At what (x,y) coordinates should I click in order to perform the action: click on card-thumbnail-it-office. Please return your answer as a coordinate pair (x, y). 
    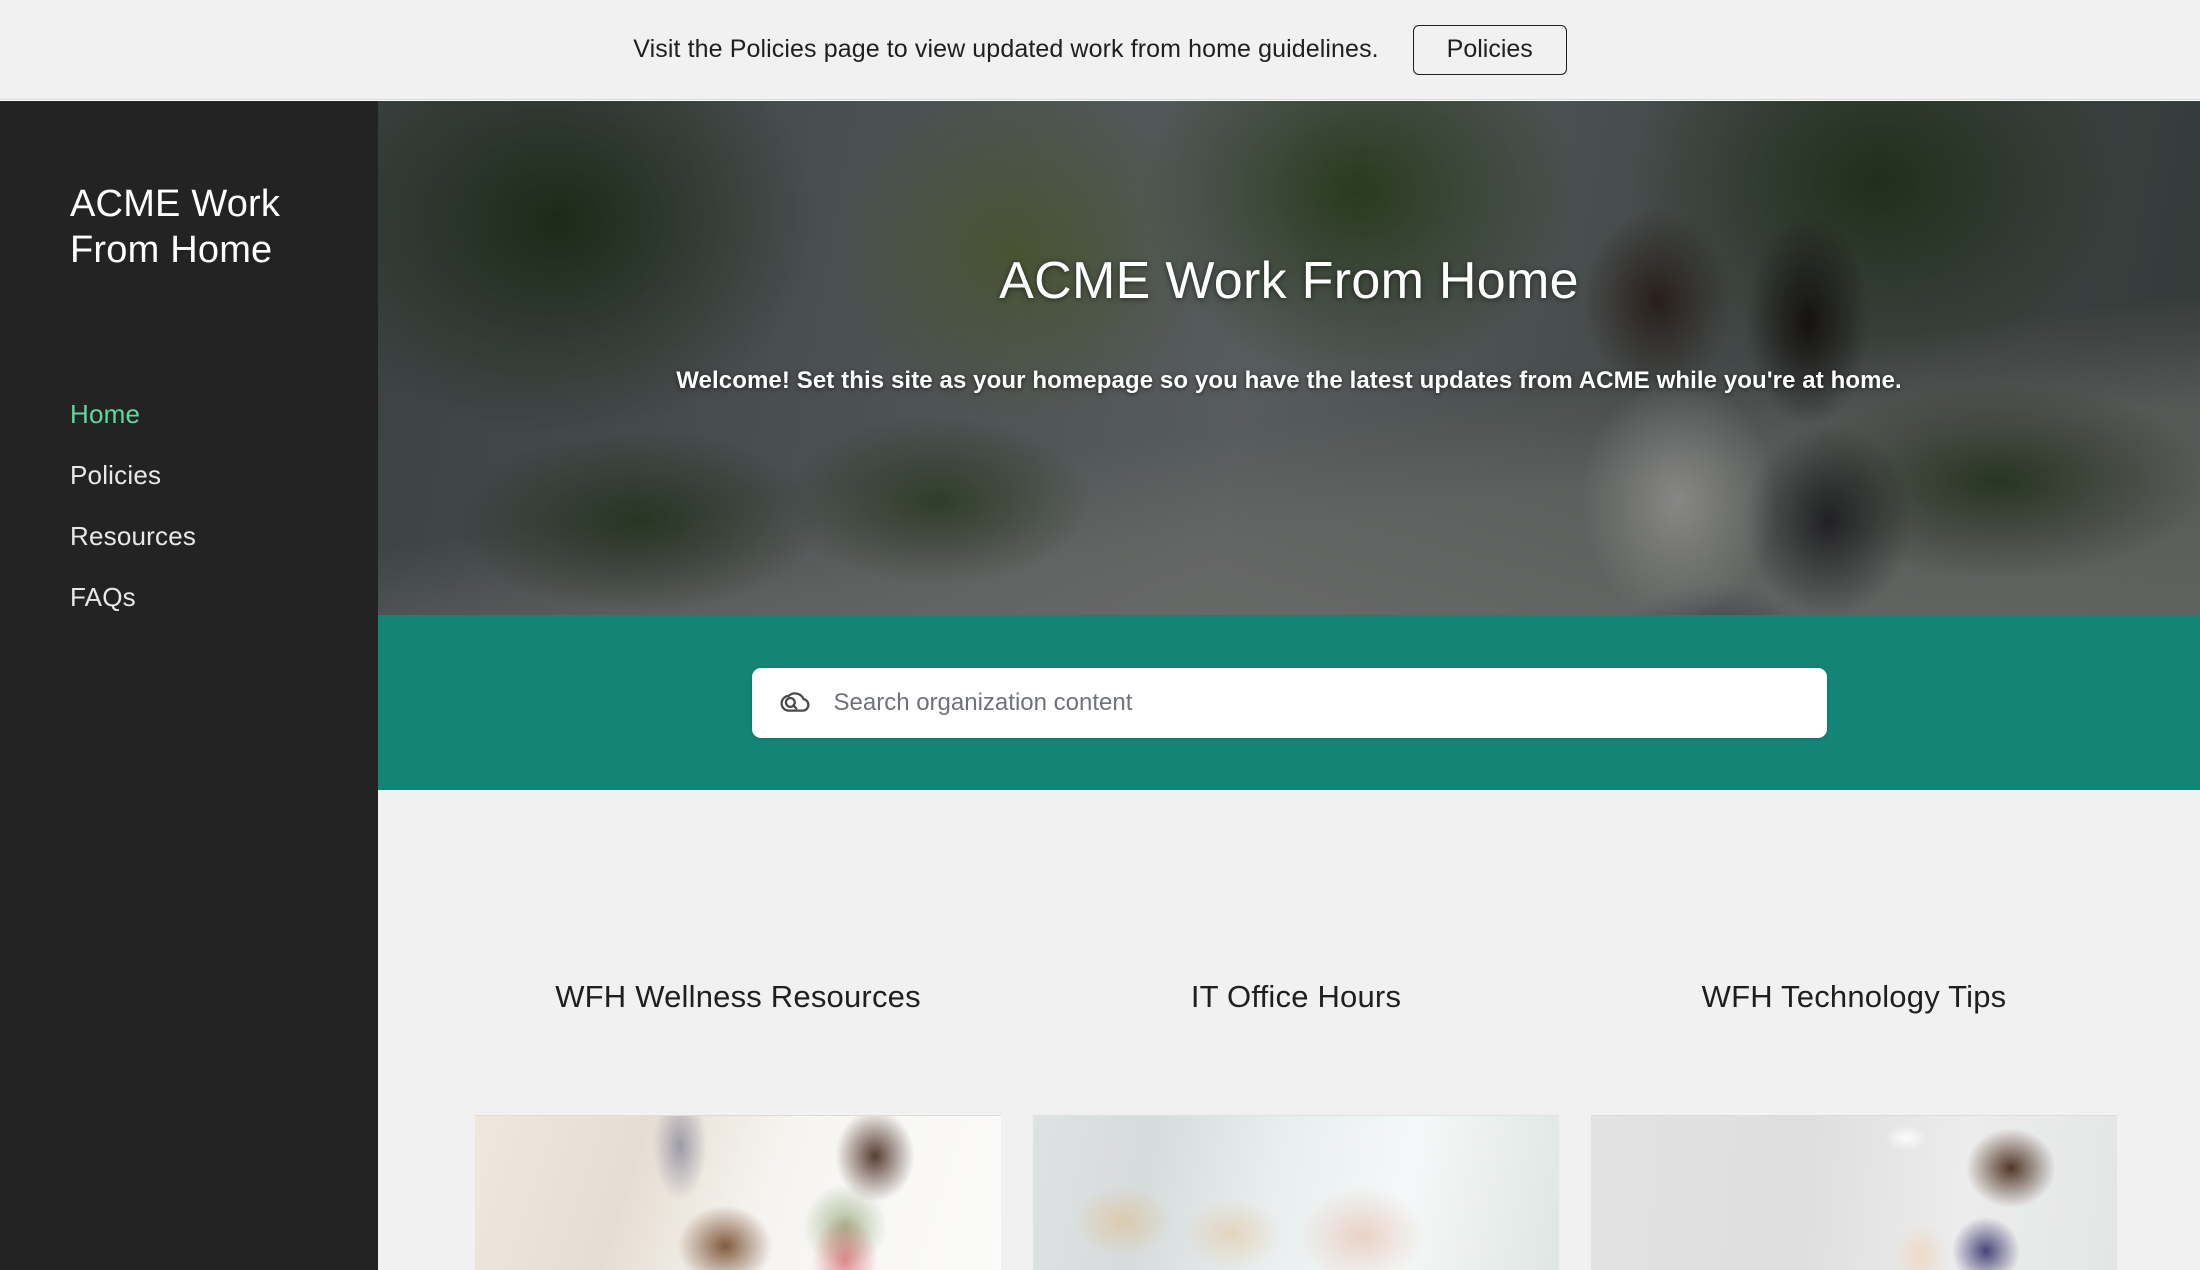
    Looking at the image, I should click on (1296, 1192).